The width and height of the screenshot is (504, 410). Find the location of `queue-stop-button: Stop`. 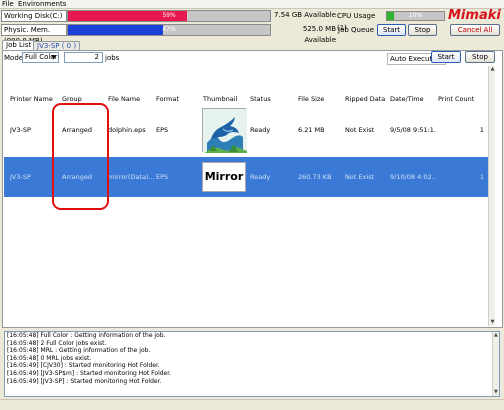

queue-stop-button: Stop is located at coordinates (422, 30).